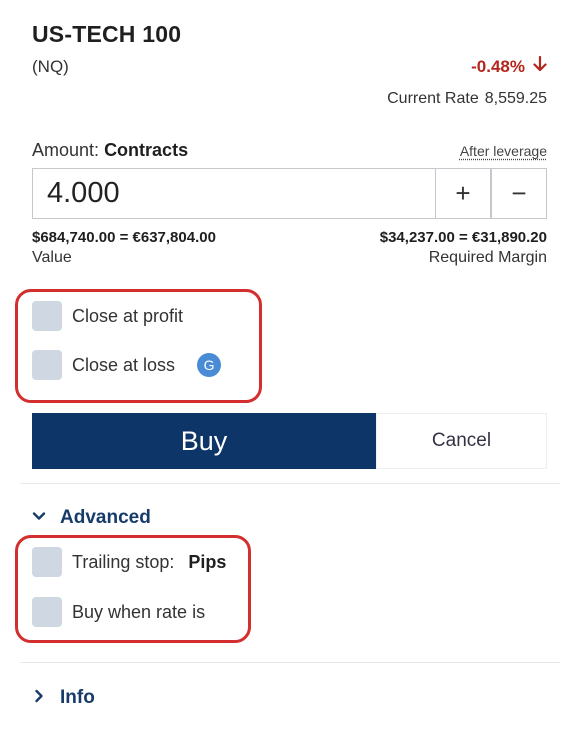 This screenshot has height=746, width=581. What do you see at coordinates (209, 365) in the screenshot?
I see `guaranteed-stop-icon: G` at bounding box center [209, 365].